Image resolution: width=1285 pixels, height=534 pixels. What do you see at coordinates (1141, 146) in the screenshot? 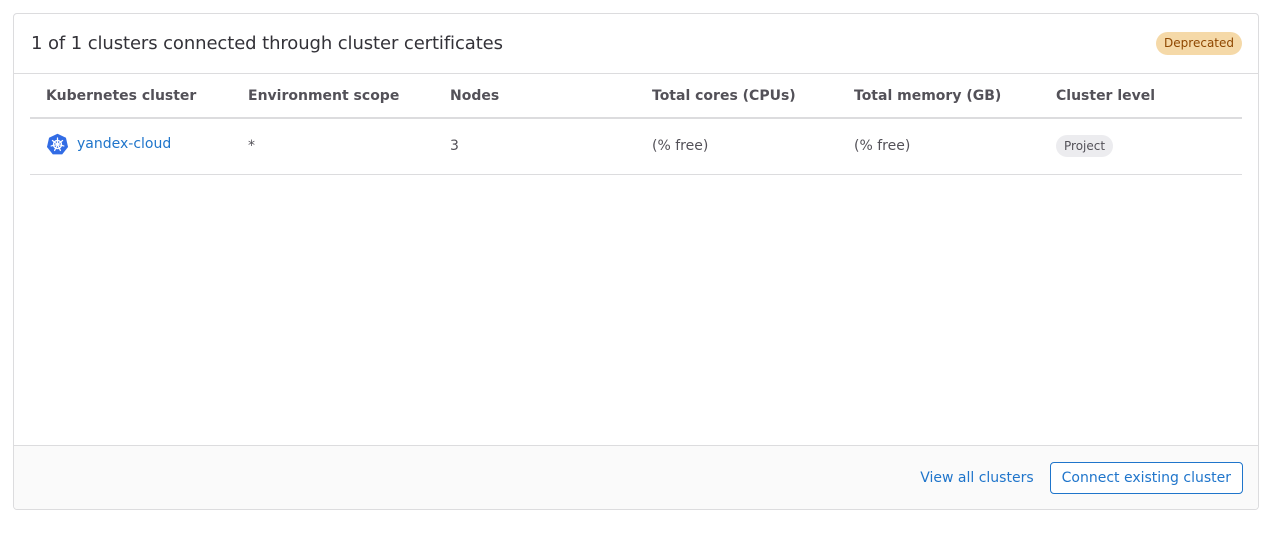
I see `cell-cluster-level: Project` at bounding box center [1141, 146].